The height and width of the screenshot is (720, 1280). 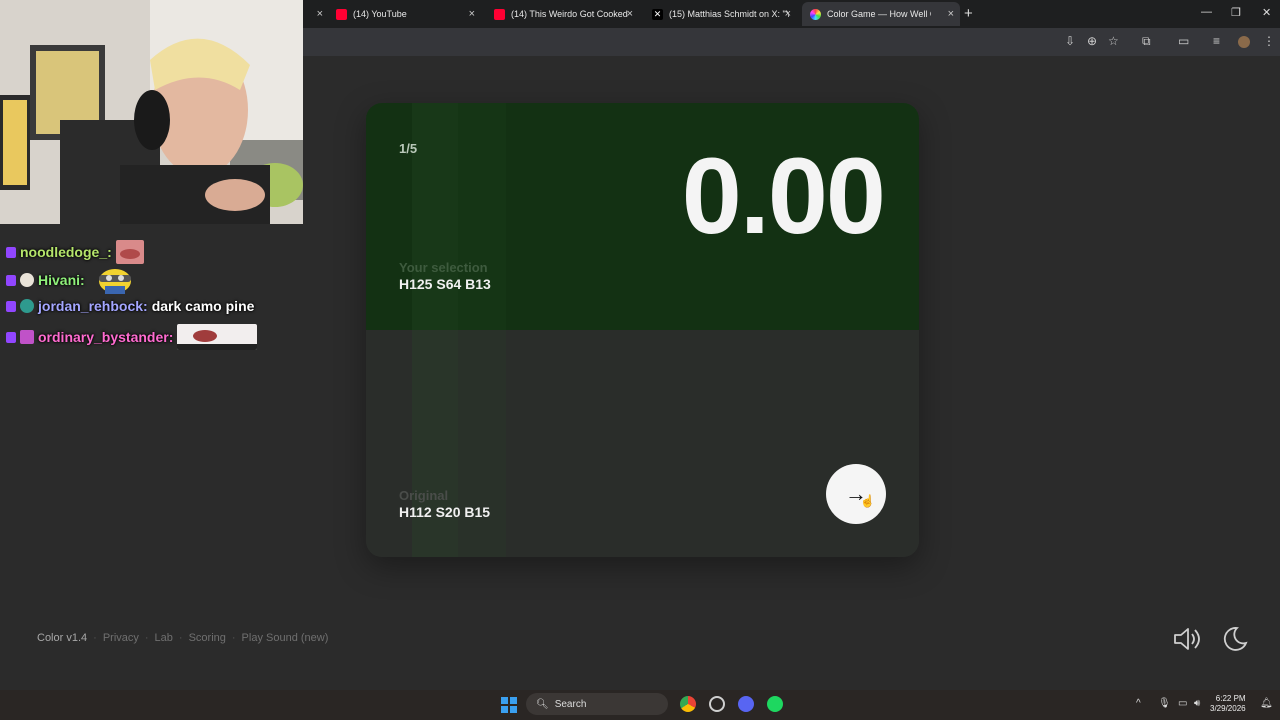 What do you see at coordinates (1146, 41) in the screenshot?
I see `extensions-icon: ⧉` at bounding box center [1146, 41].